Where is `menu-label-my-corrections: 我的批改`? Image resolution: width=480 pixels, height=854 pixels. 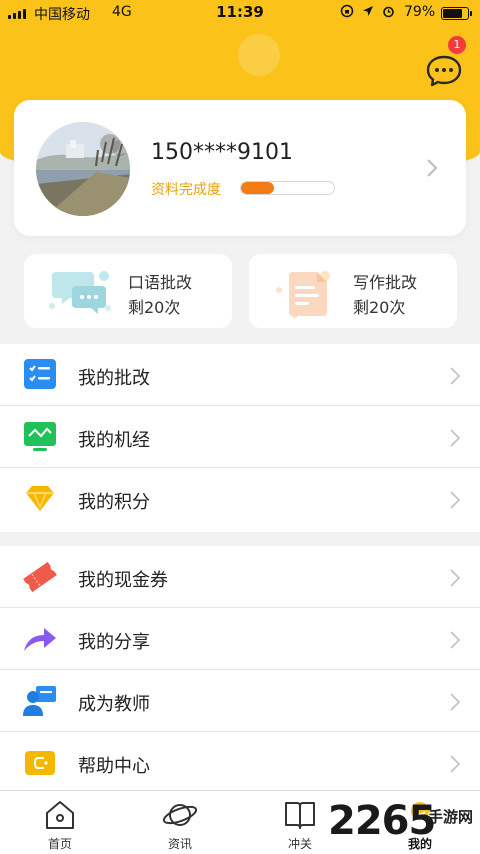 menu-label-my-corrections: 我的批改 is located at coordinates (114, 378).